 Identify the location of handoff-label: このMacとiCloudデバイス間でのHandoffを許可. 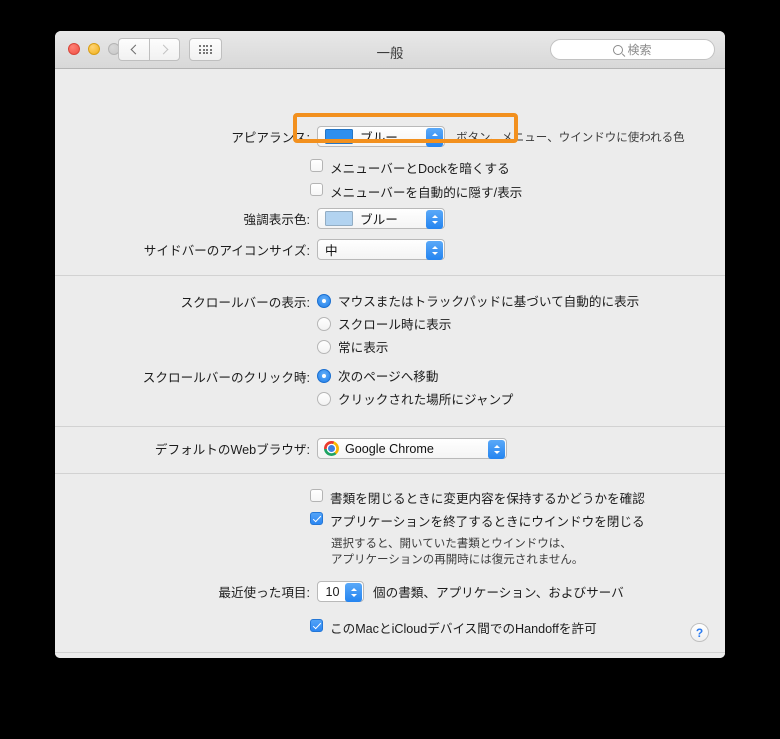
(463, 629).